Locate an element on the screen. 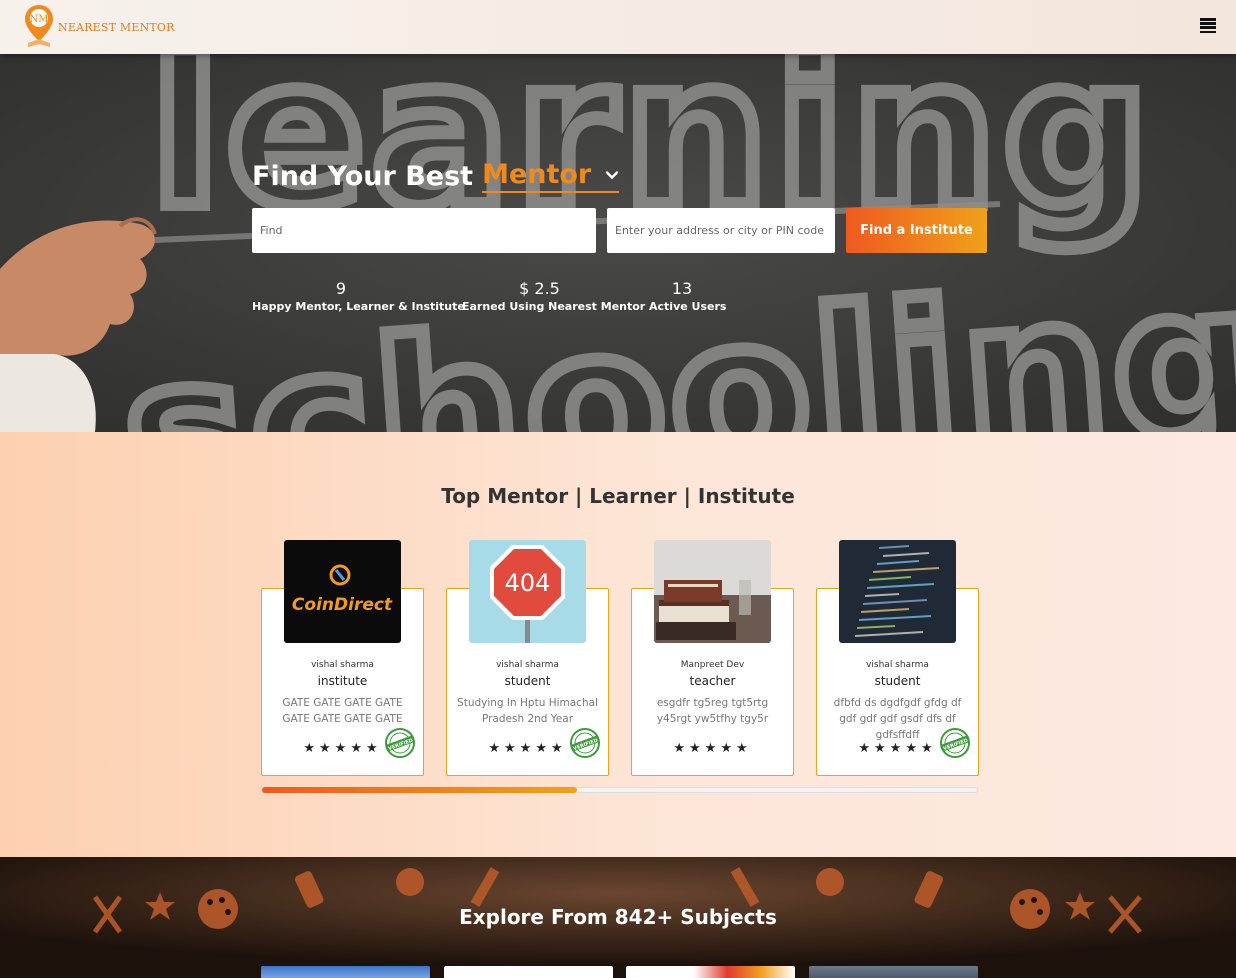  carousel-progress-bar is located at coordinates (619, 790).